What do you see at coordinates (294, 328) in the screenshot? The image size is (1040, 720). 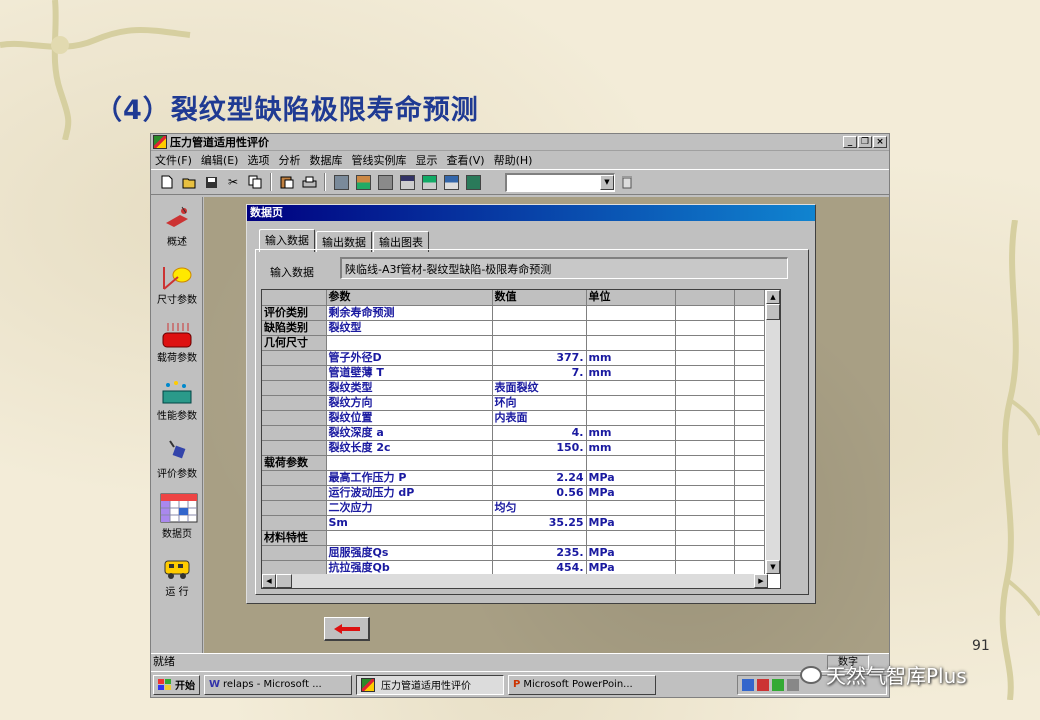 I see `table-cell: 缺陷类别` at bounding box center [294, 328].